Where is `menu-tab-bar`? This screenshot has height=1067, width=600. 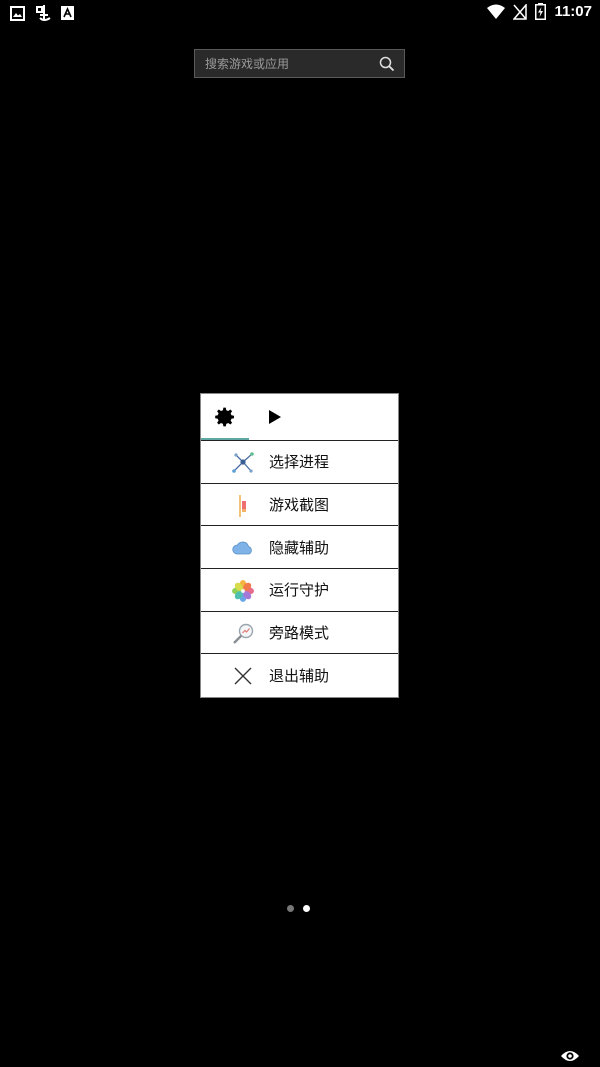
menu-tab-bar is located at coordinates (299, 417).